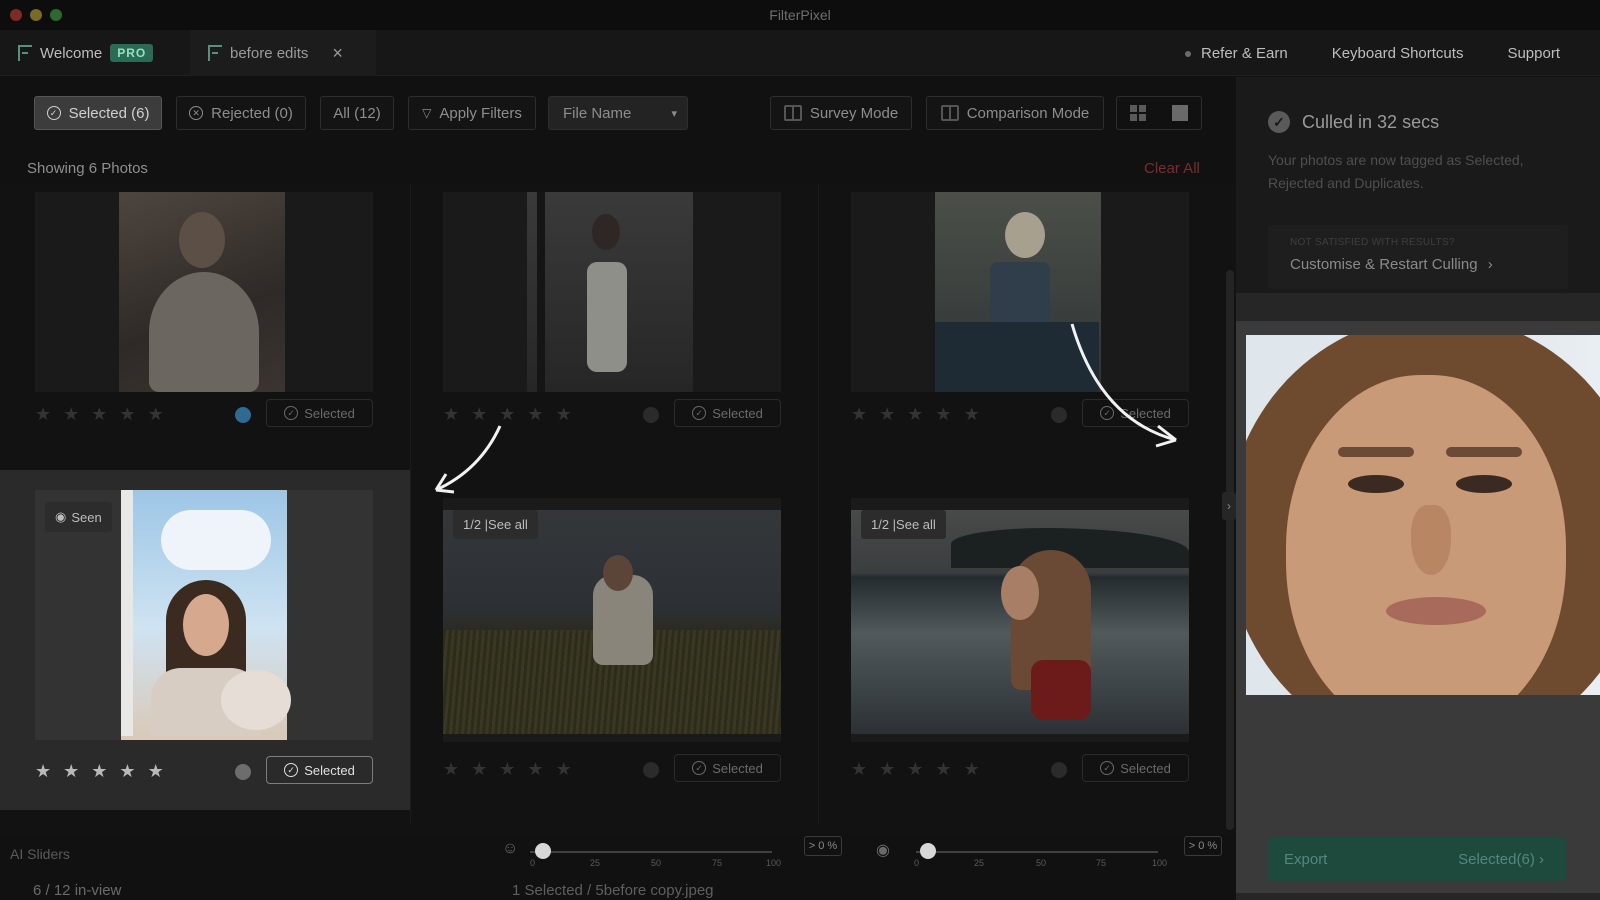  I want to click on not-satisfied-label: NOT SATISFIED WITH RESULTS?, so click(1372, 242).